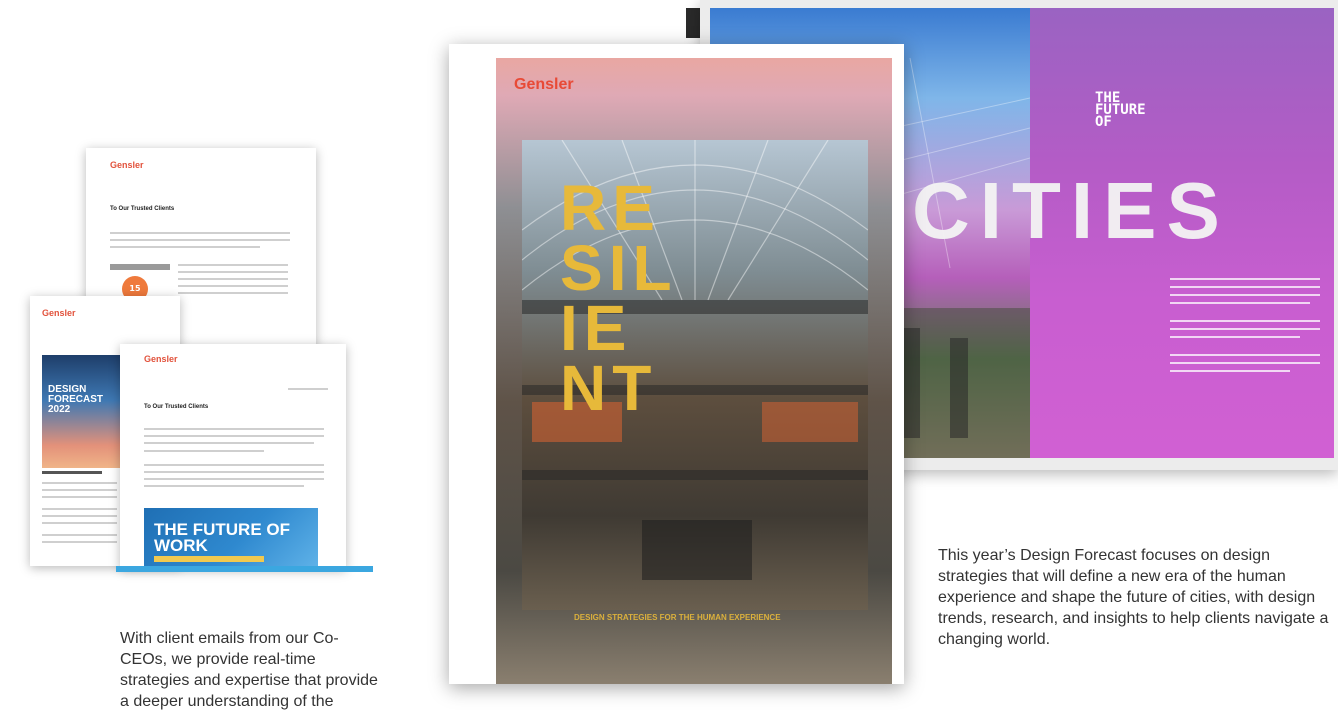 This screenshot has width=1338, height=712. Describe the element at coordinates (1071, 210) in the screenshot. I see `cities-heading: CITIES` at that location.